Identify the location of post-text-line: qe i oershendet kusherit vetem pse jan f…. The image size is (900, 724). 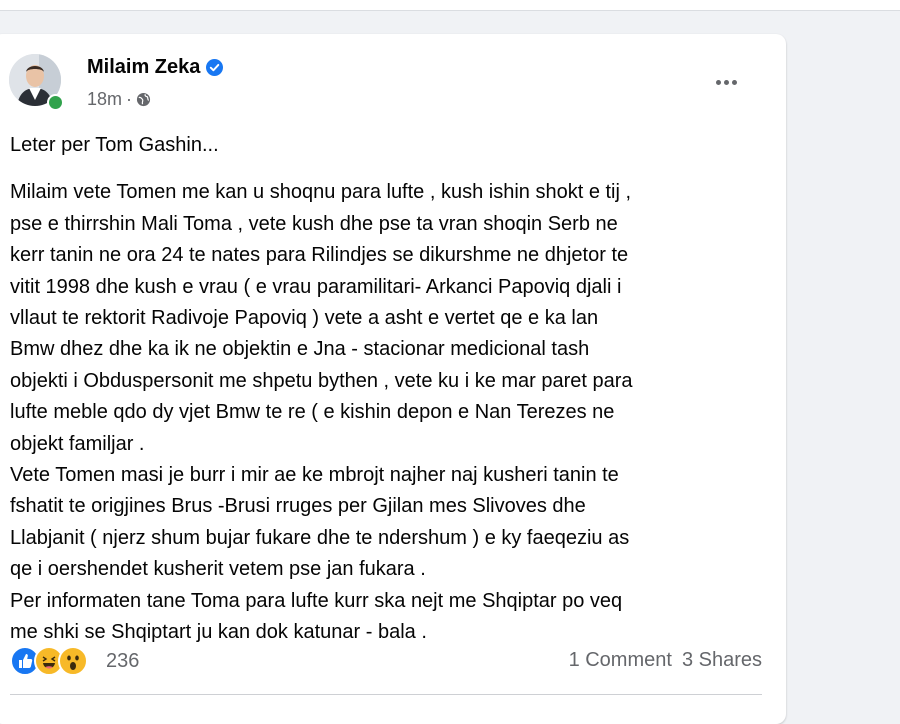
(218, 569).